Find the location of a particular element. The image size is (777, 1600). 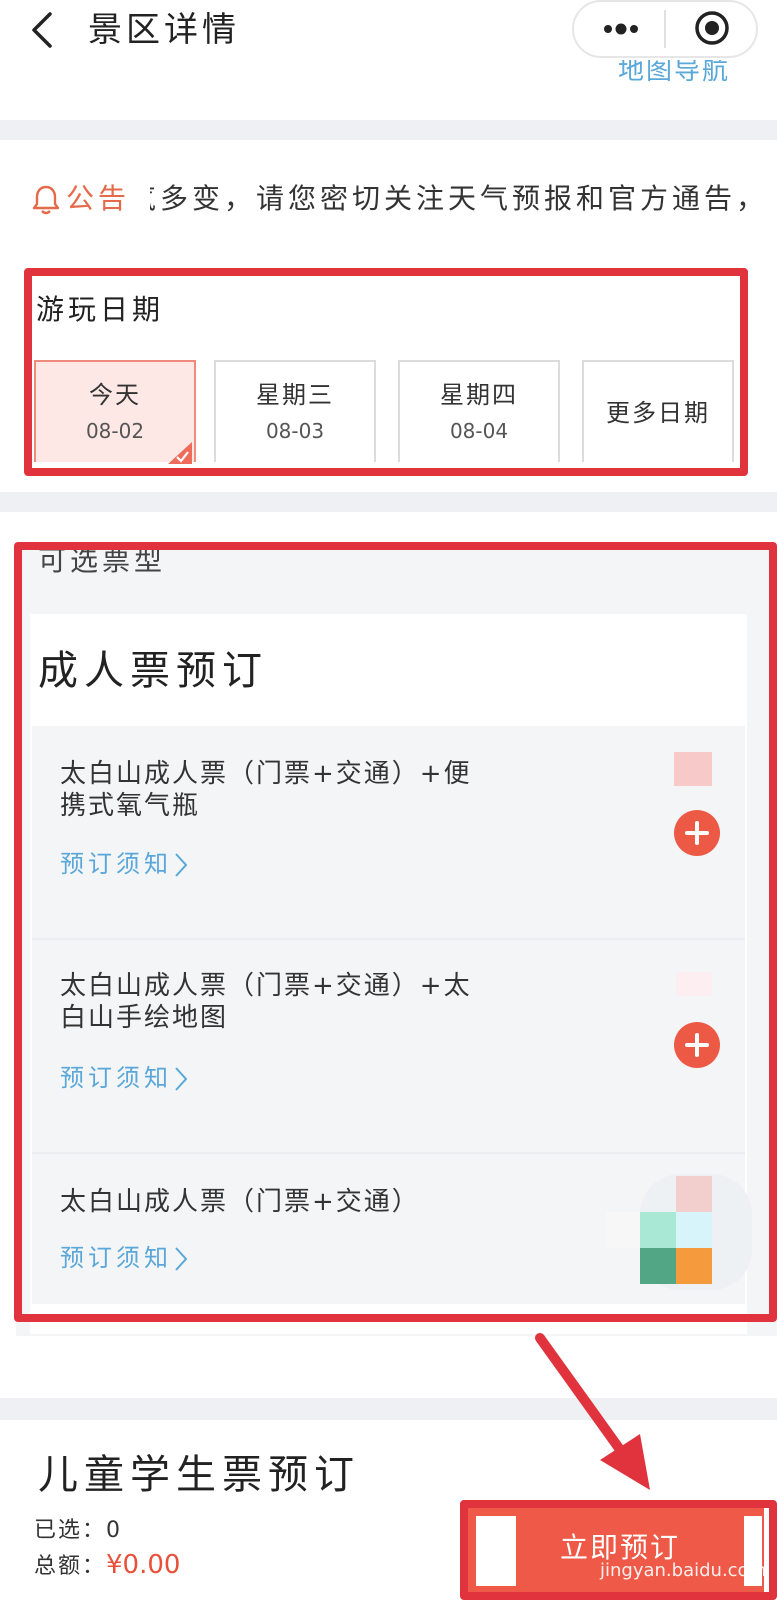

notice-scroll-text: 天气多变，请您密切关注天气预报和官方通告，合 is located at coordinates (450, 198).